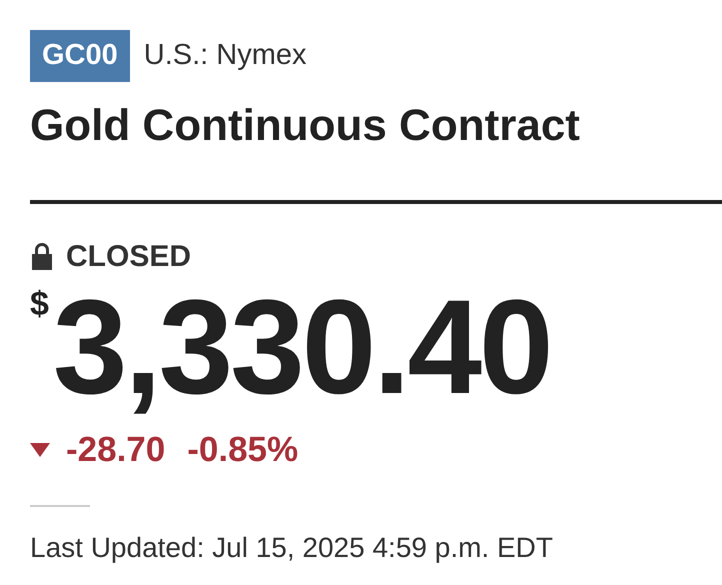 The height and width of the screenshot is (585, 722). I want to click on last-updated: Last Updated: Jul 15, 2025 4:59 p.m. EDT, so click(292, 547).